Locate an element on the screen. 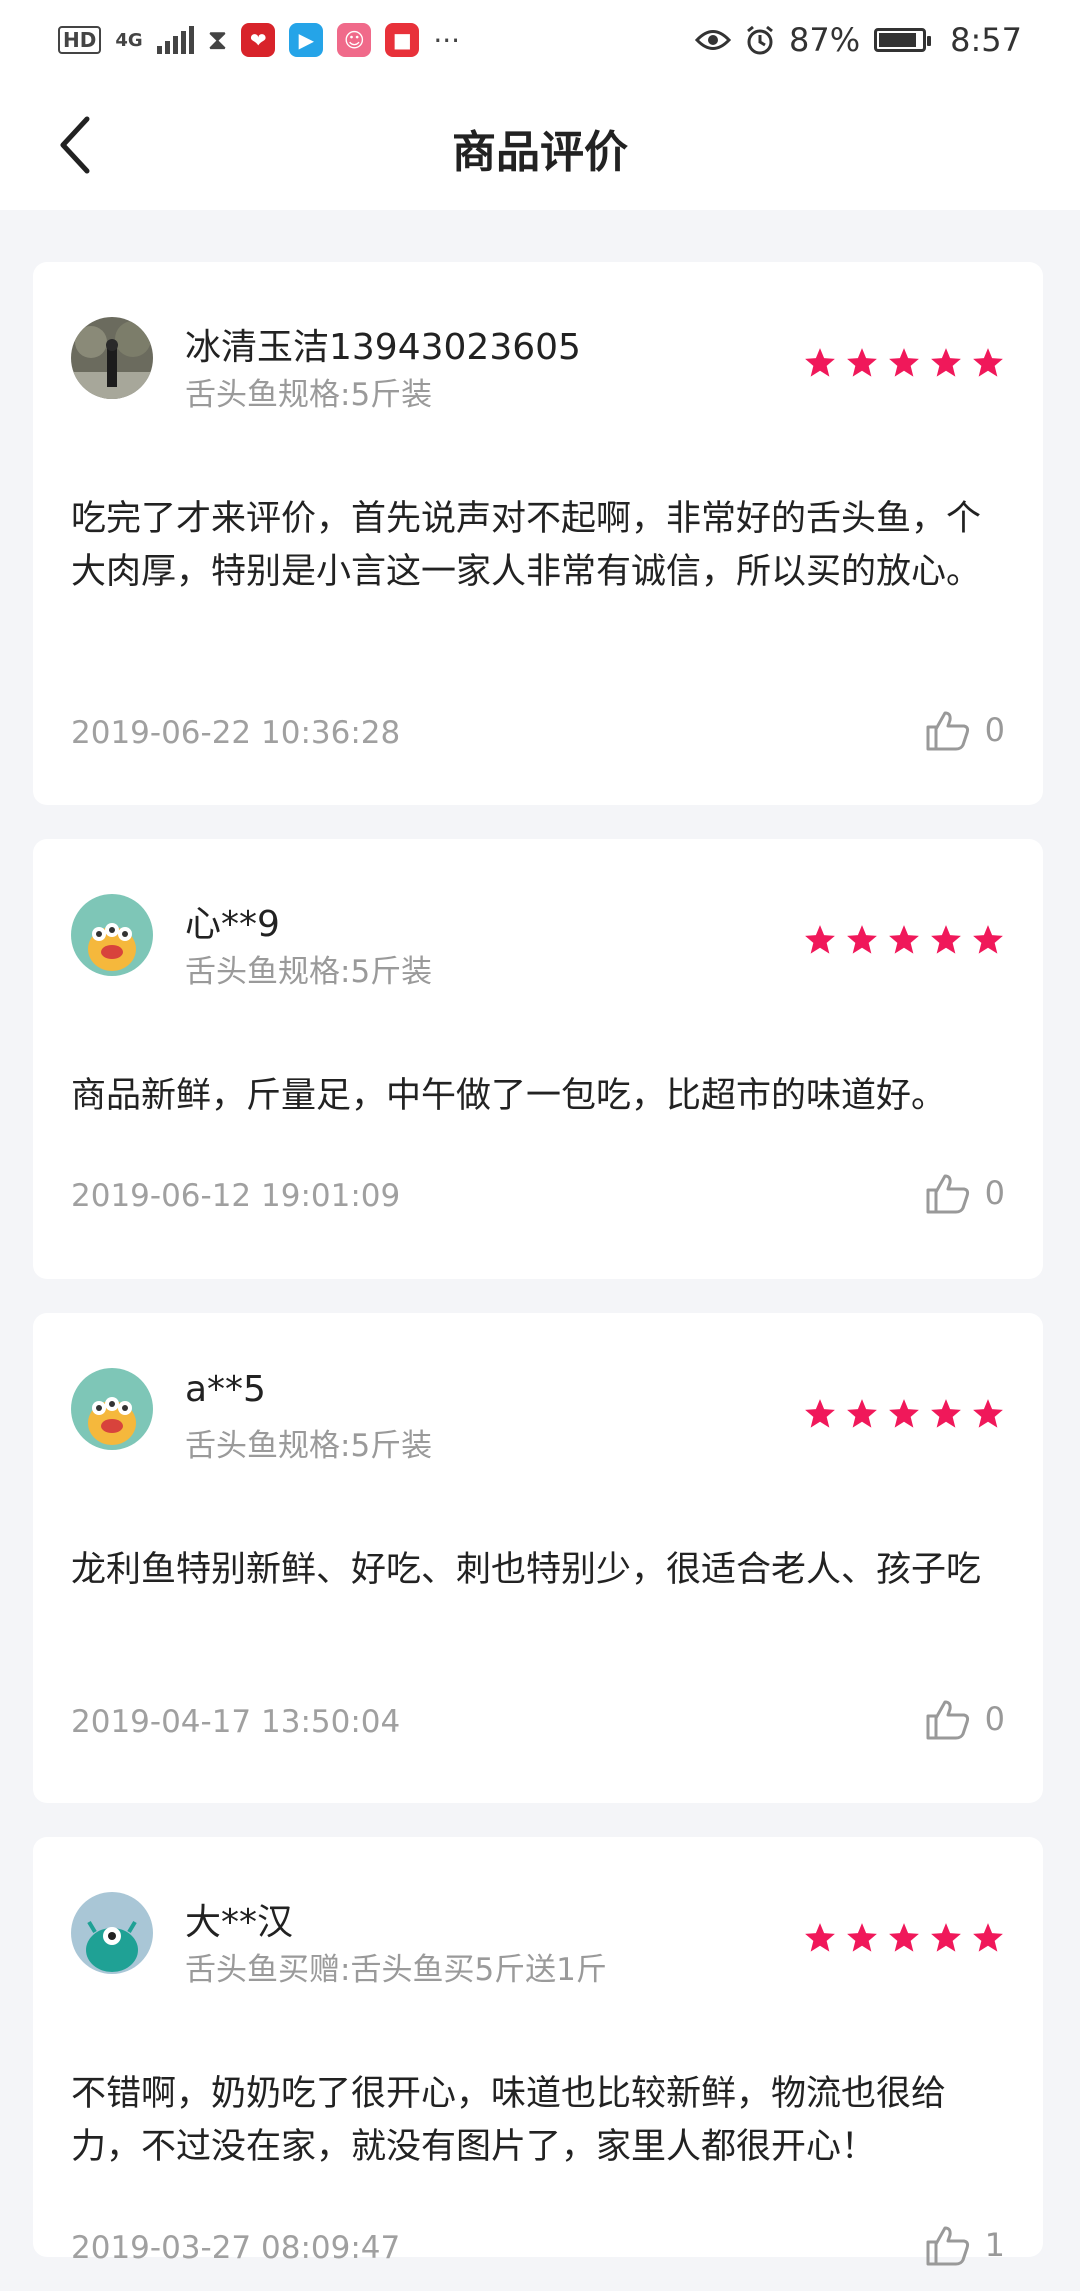 This screenshot has width=1080, height=2291. status-bar: HD 4G ⧗ ❤ ▶ ☺ ■ ··· 87% 8:57 is located at coordinates (540, 40).